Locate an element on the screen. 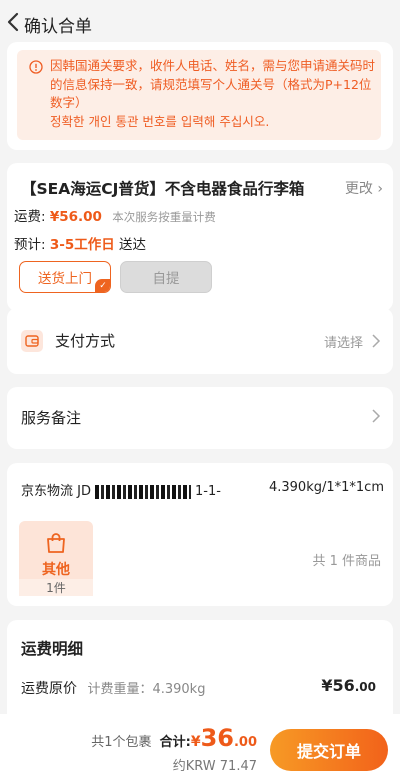 This screenshot has height=784, width=400. delivery-door-option: 送货上门 ✓ is located at coordinates (65, 277).